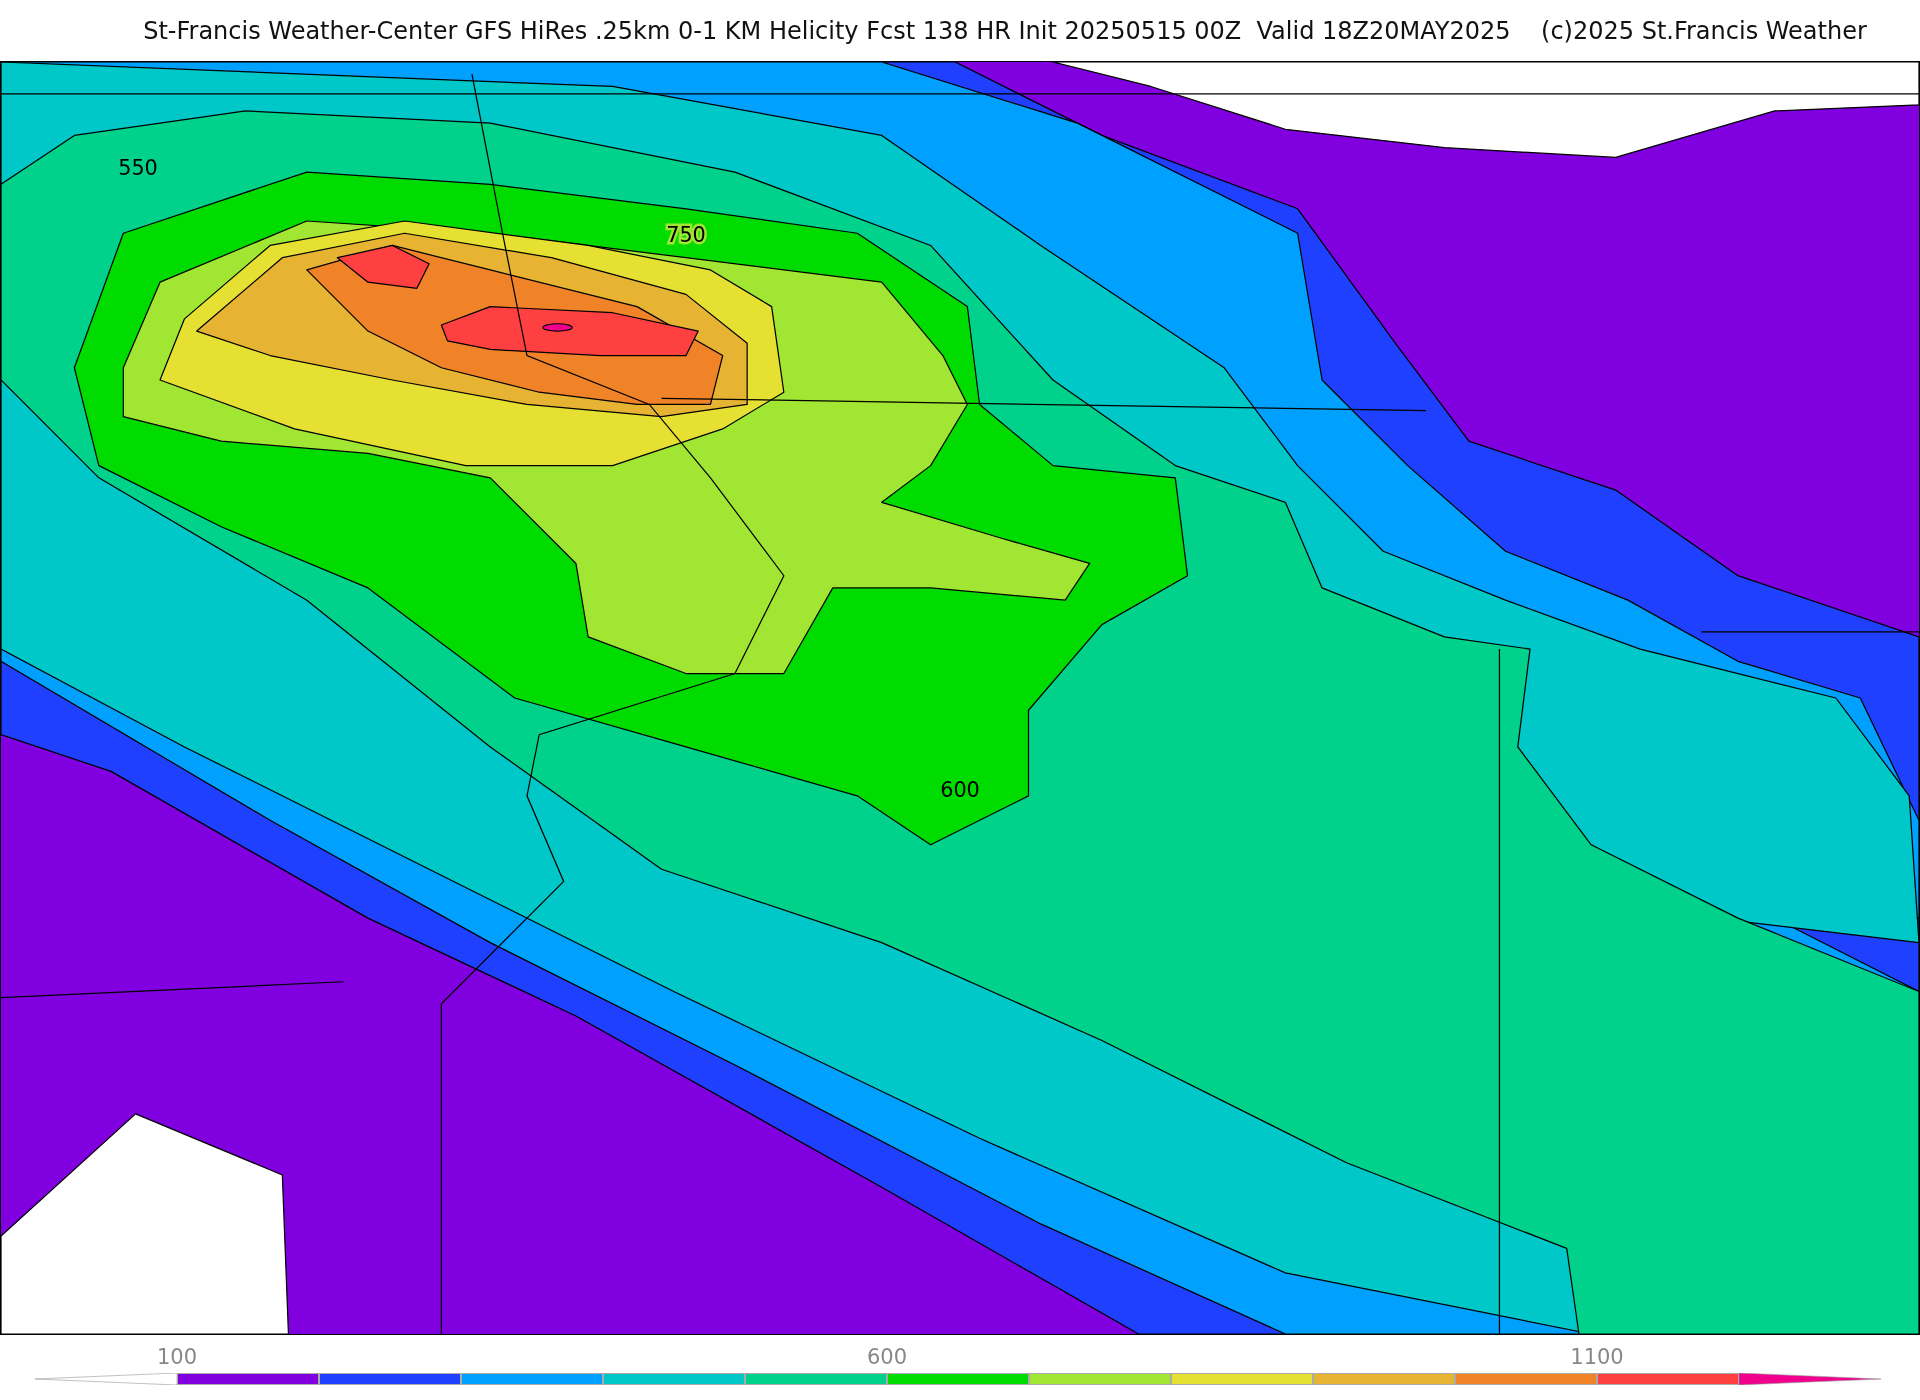 This screenshot has width=1920, height=1400. I want to click on contour-label: 750, so click(686, 234).